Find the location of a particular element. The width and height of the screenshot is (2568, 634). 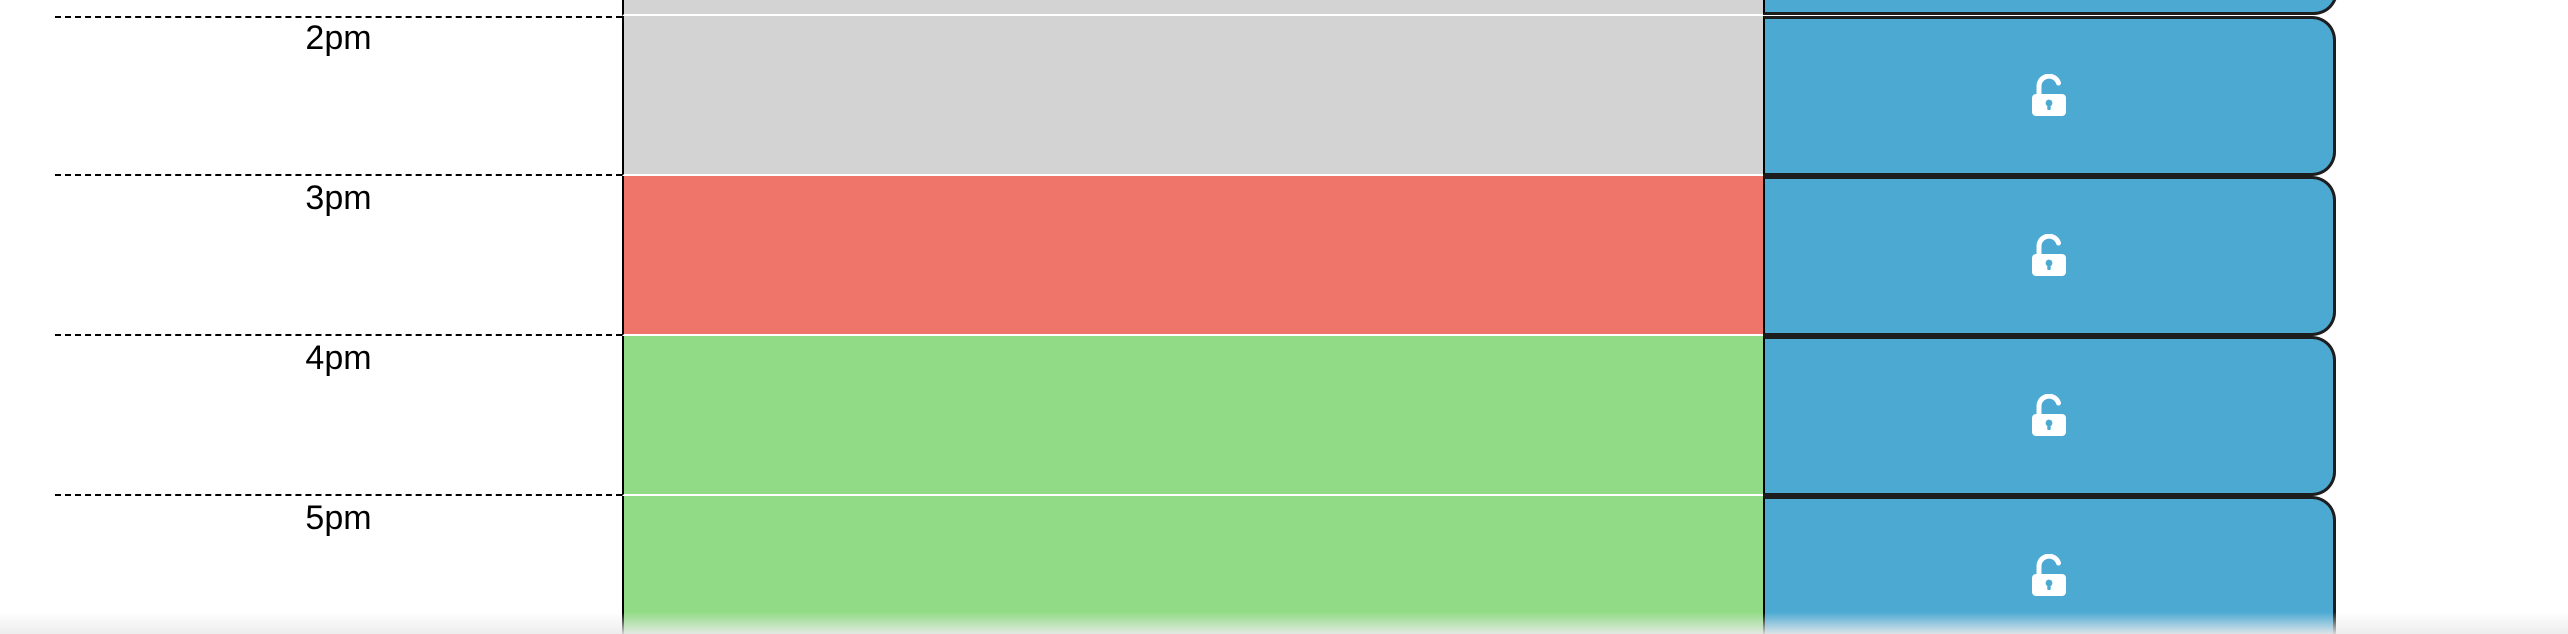

hour-cell: 3pm is located at coordinates (338, 256).